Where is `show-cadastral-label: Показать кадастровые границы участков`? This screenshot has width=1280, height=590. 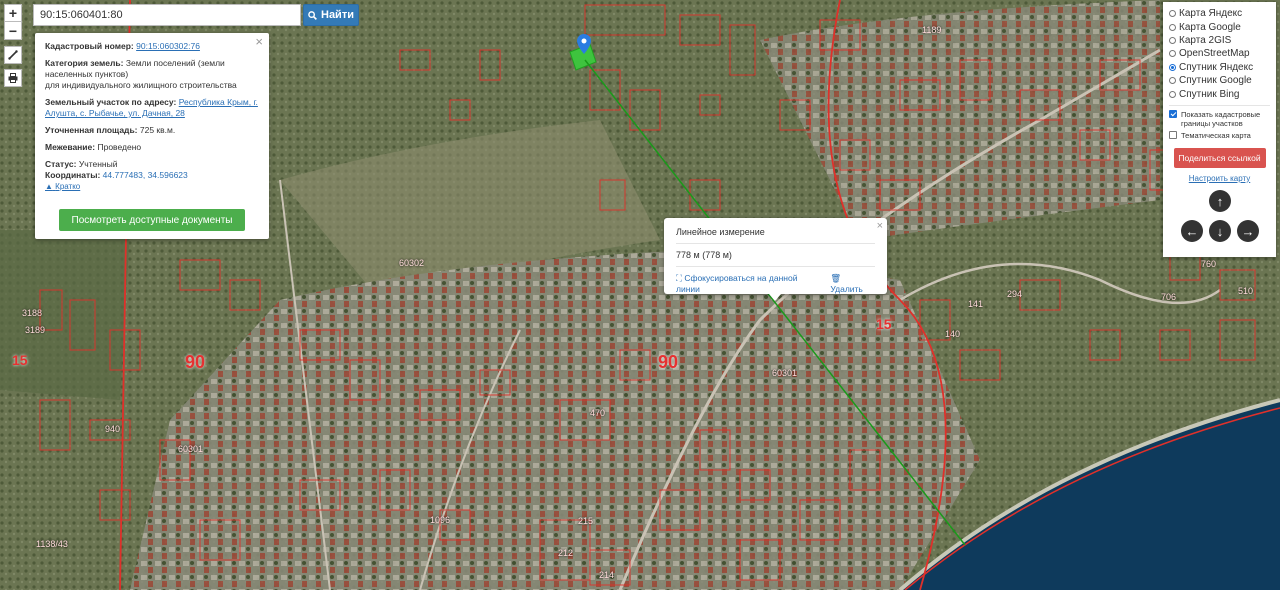
show-cadastral-label: Показать кадастровые границы участков is located at coordinates (1221, 118).